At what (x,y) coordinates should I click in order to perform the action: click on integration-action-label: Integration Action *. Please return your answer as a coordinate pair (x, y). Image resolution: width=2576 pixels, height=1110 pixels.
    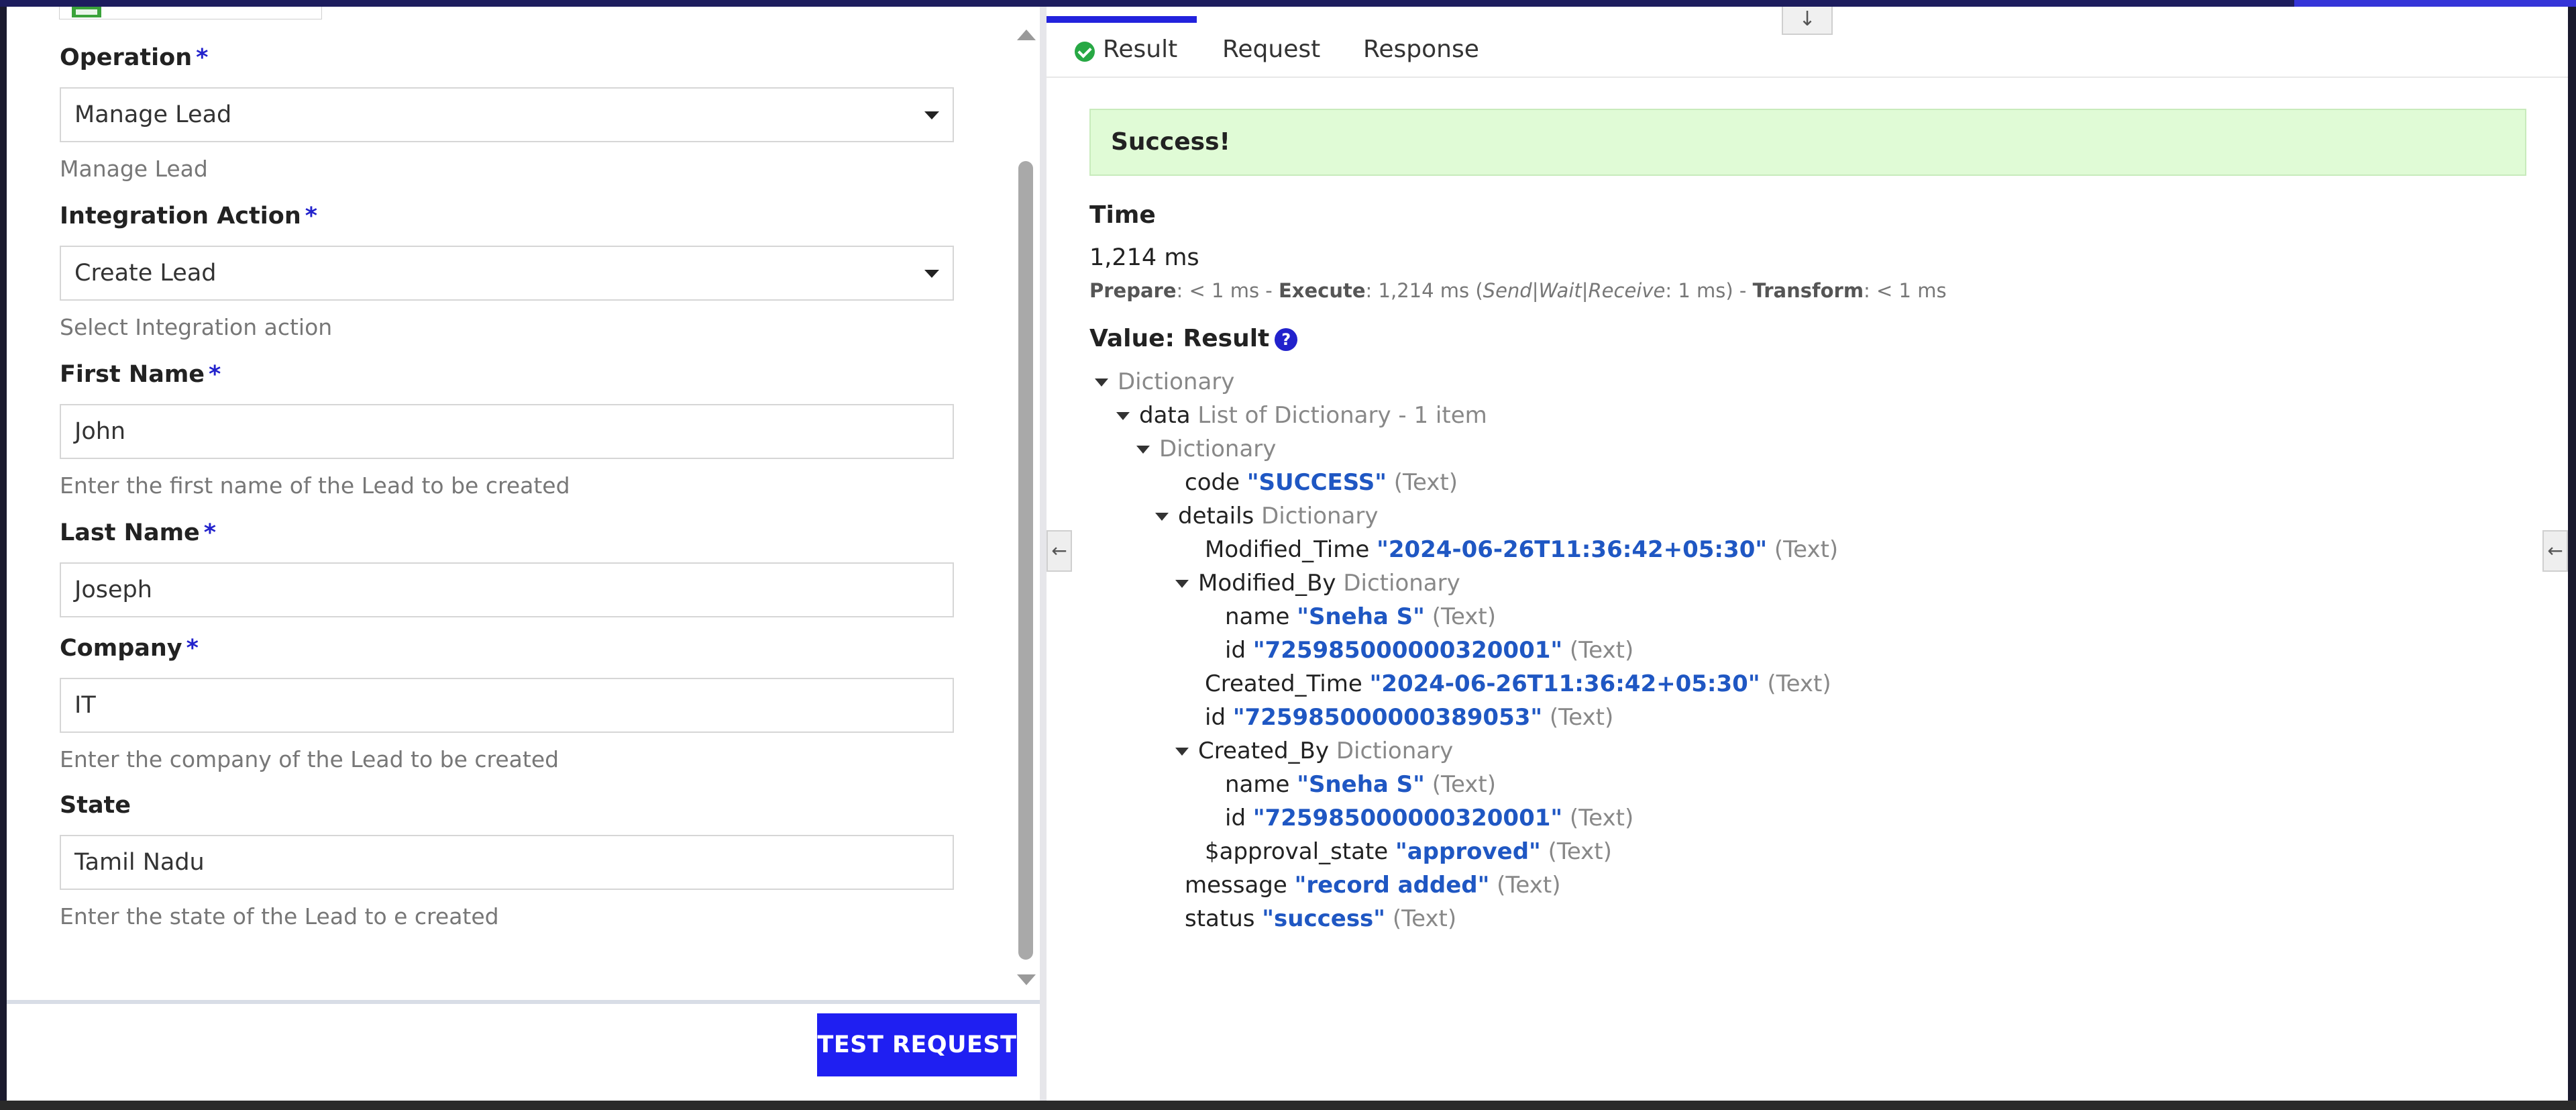
    Looking at the image, I should click on (189, 216).